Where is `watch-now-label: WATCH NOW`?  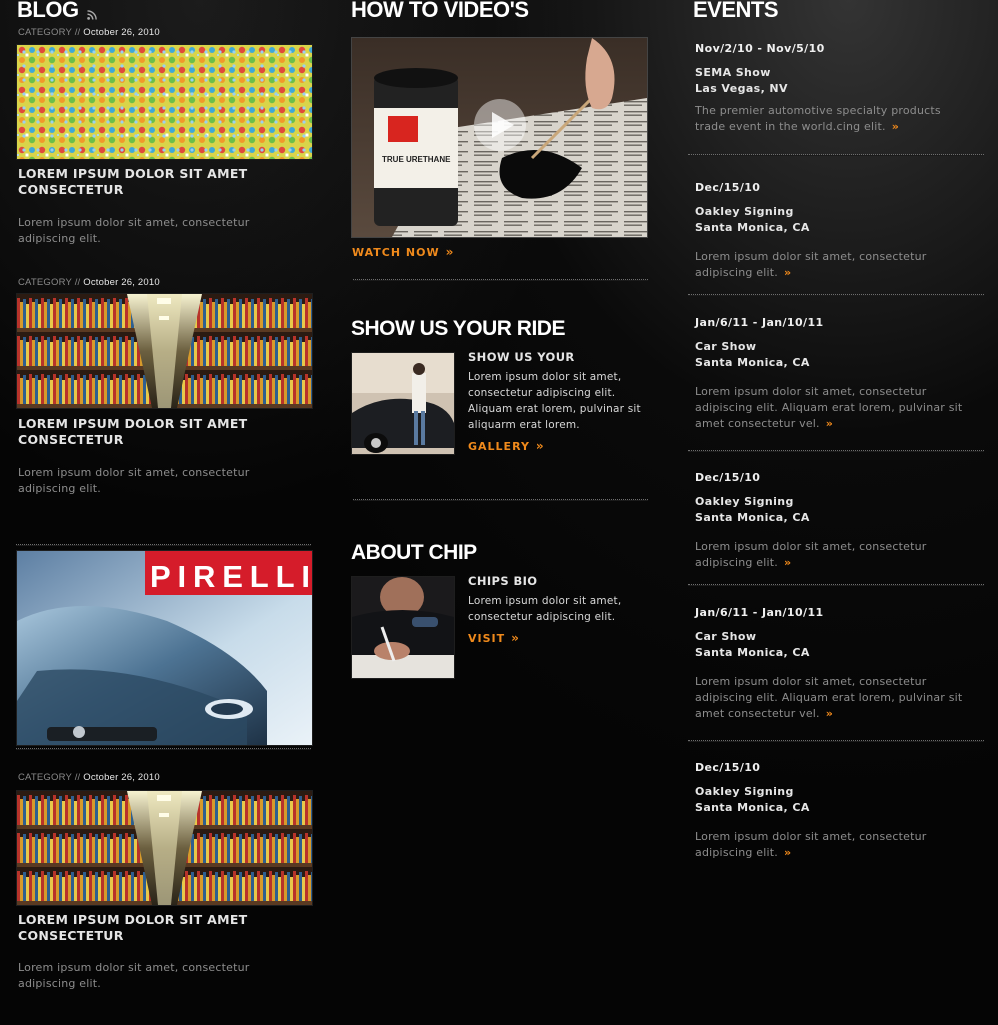
watch-now-label: WATCH NOW is located at coordinates (396, 252).